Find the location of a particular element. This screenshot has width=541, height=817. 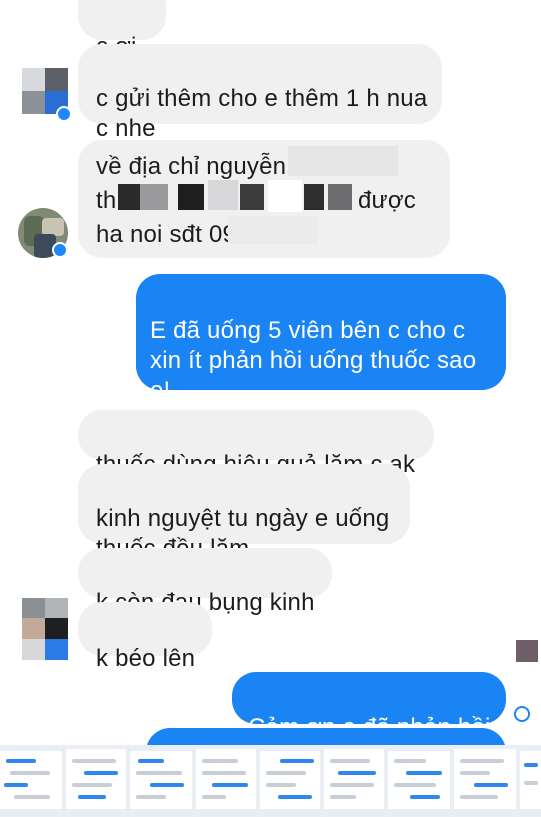

message-text-line: về địa chỉ nguyễn is located at coordinates (191, 166).